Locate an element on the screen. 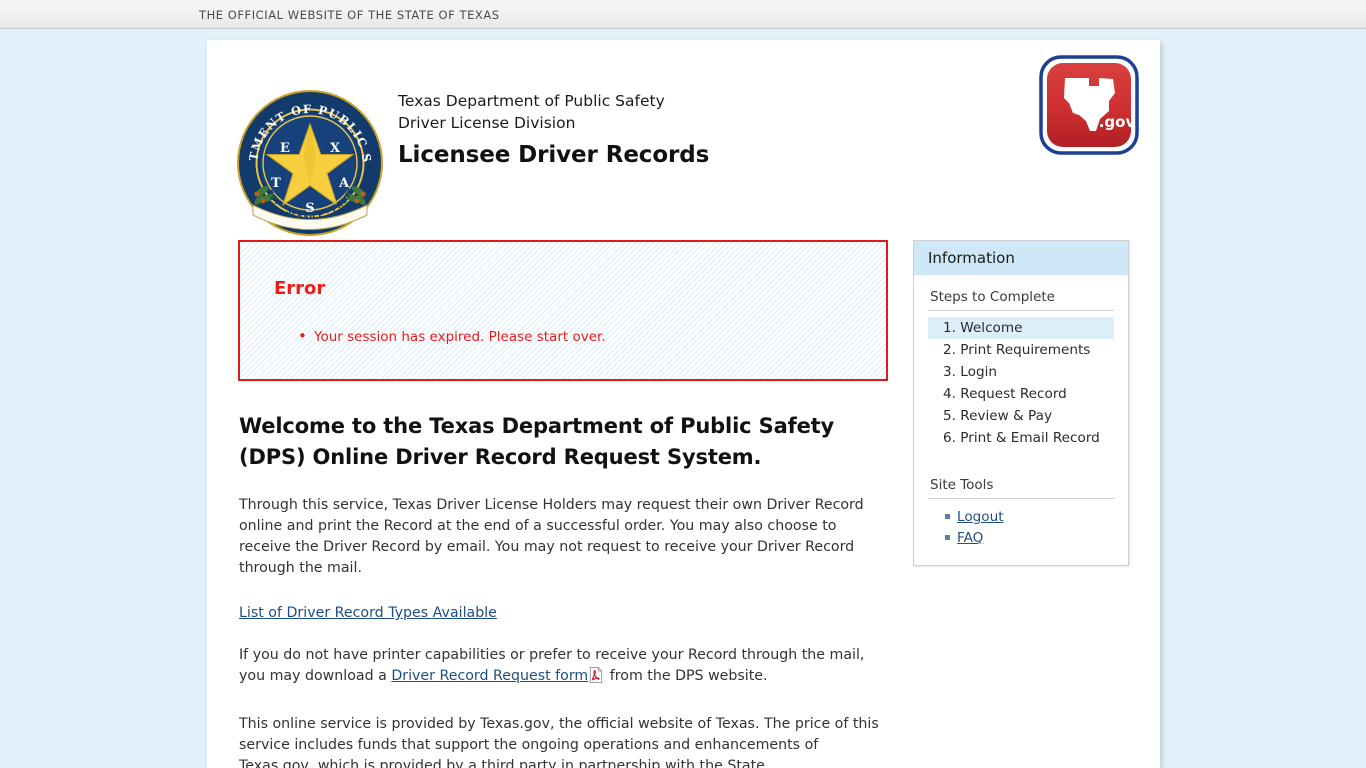 This screenshot has height=768, width=1366. pdf-document-icon is located at coordinates (596, 678).